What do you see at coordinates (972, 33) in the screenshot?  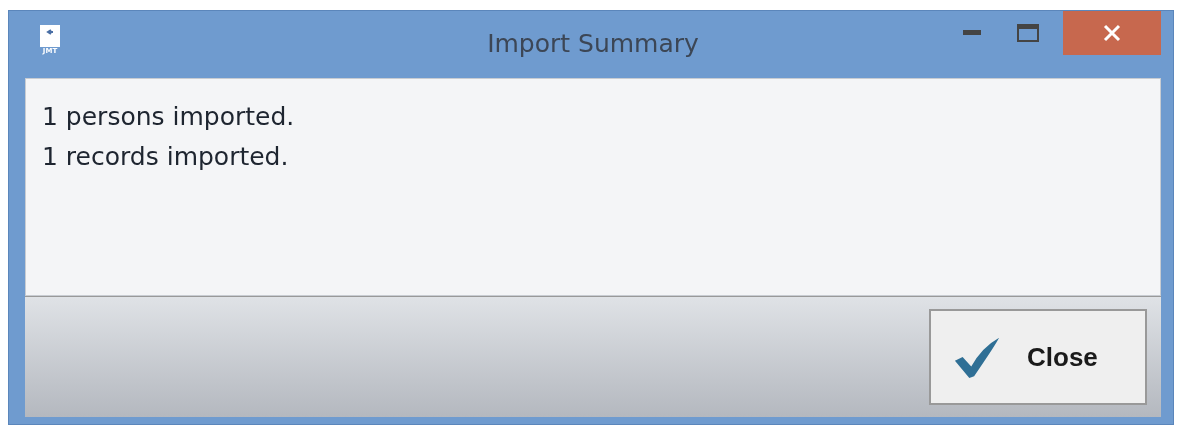 I see `minimize-icon` at bounding box center [972, 33].